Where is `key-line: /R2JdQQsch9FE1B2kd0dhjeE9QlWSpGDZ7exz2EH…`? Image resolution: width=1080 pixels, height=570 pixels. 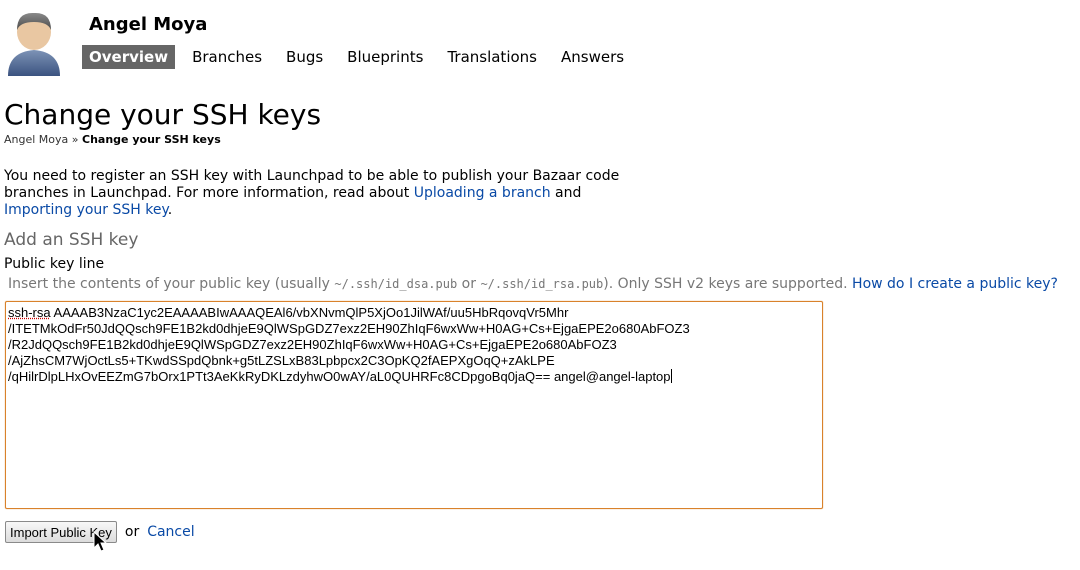
key-line: /R2JdQQsch9FE1B2kd0dhjeE9QlWSpGDZ7exz2EH… is located at coordinates (312, 344).